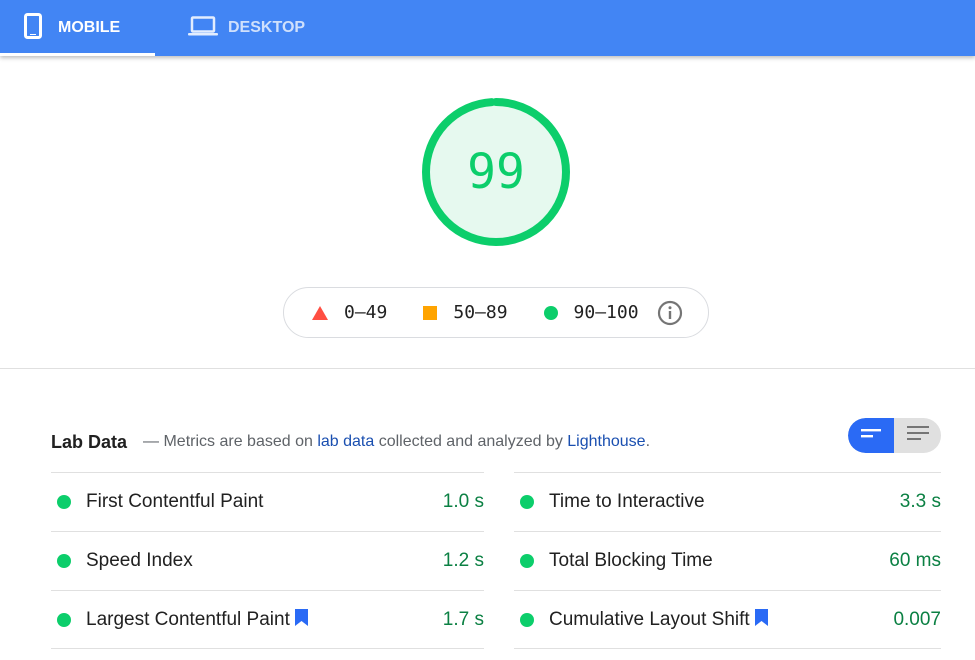 The image size is (975, 660). I want to click on full-lines-icon, so click(918, 435).